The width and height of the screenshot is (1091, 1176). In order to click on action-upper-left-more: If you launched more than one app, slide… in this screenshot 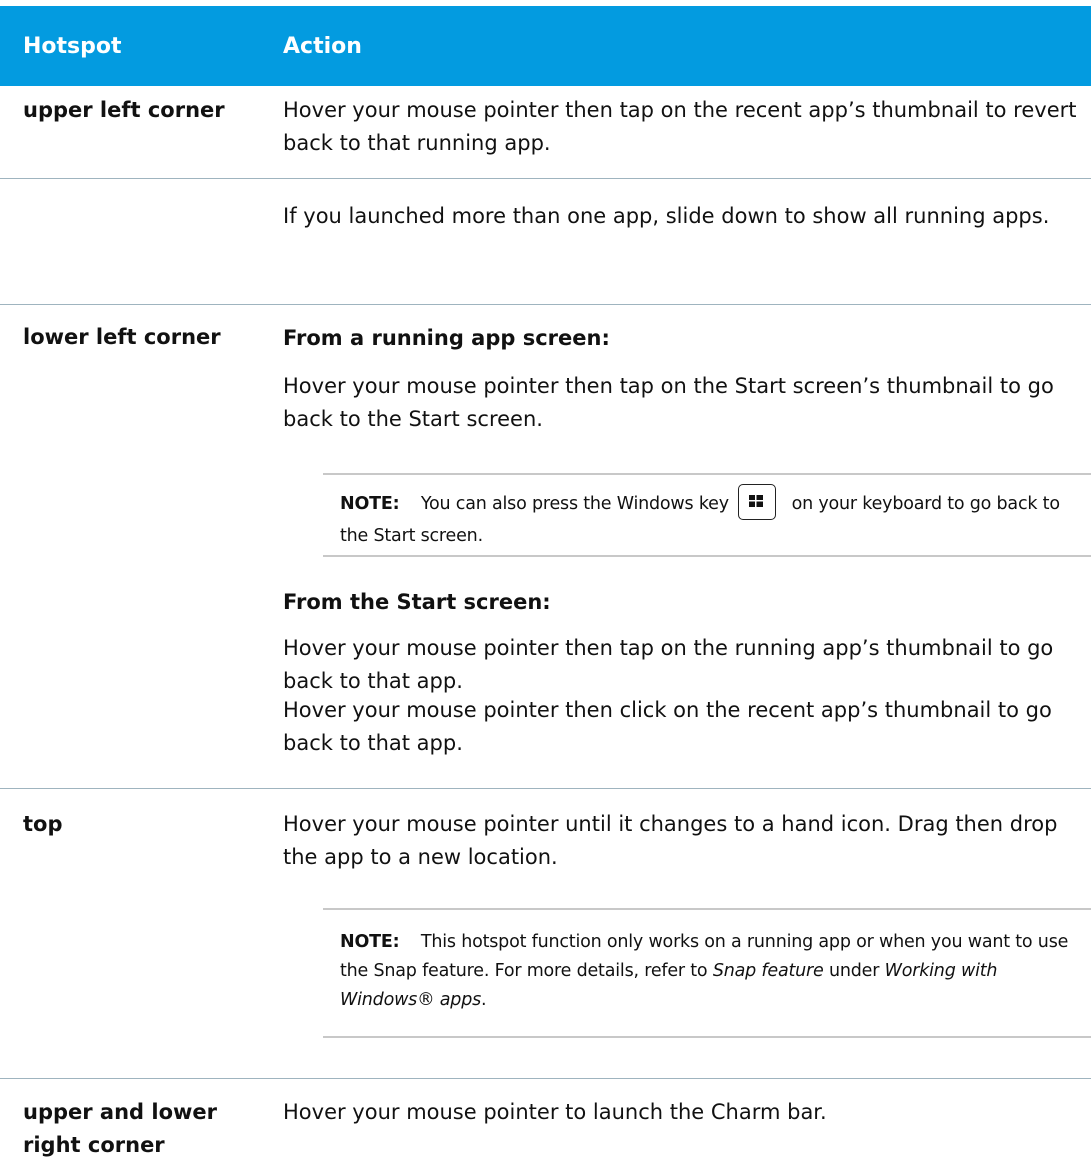, I will do `click(666, 216)`.